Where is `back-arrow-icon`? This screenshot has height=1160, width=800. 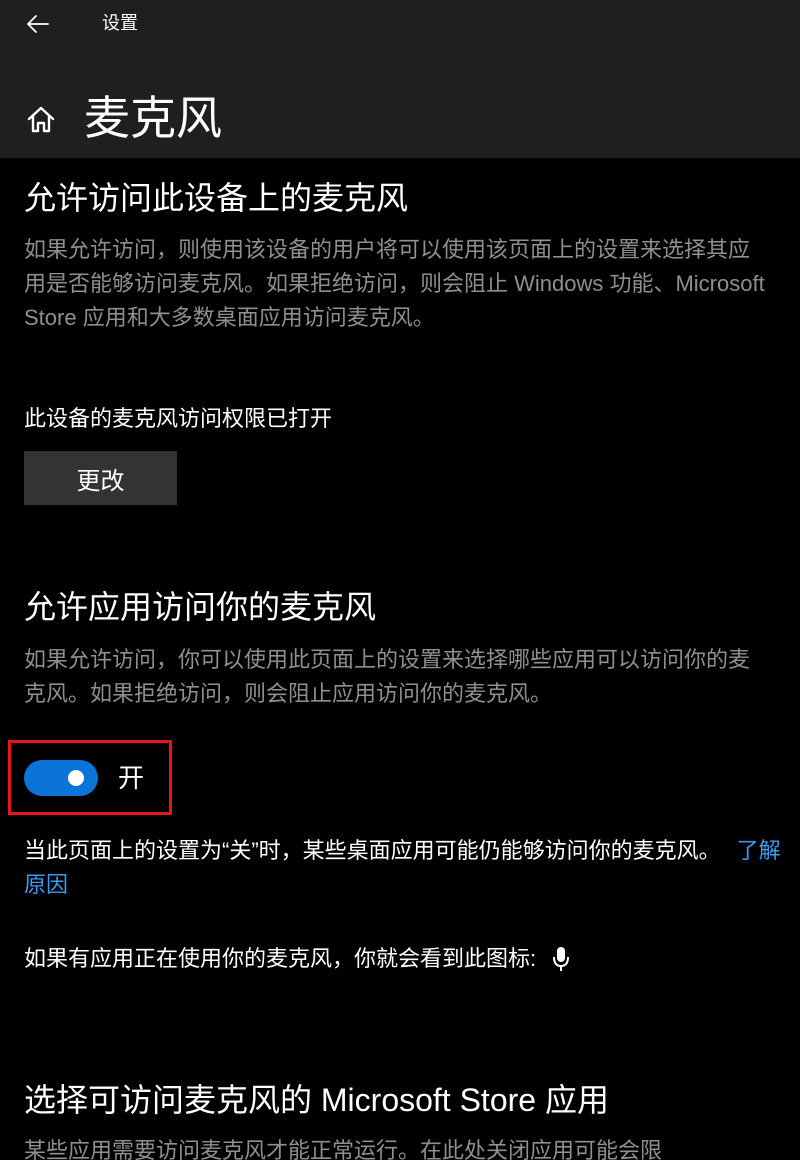
back-arrow-icon is located at coordinates (38, 24).